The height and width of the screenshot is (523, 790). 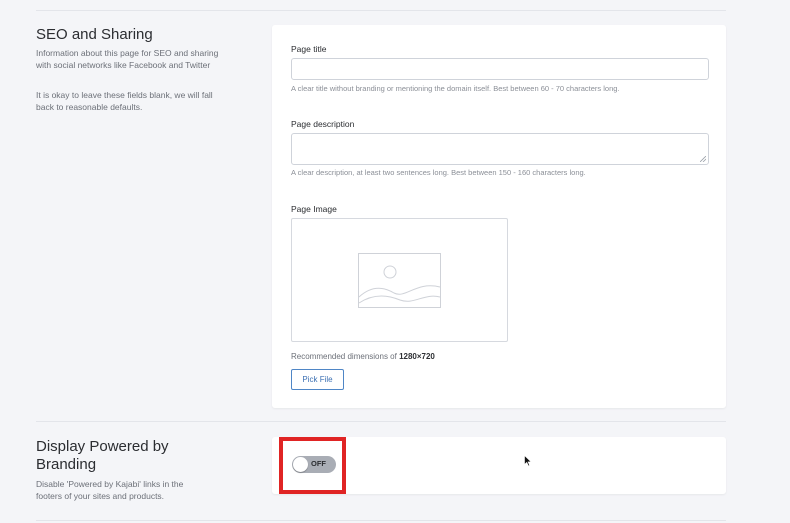 I want to click on resize-handle-icon, so click(x=703, y=159).